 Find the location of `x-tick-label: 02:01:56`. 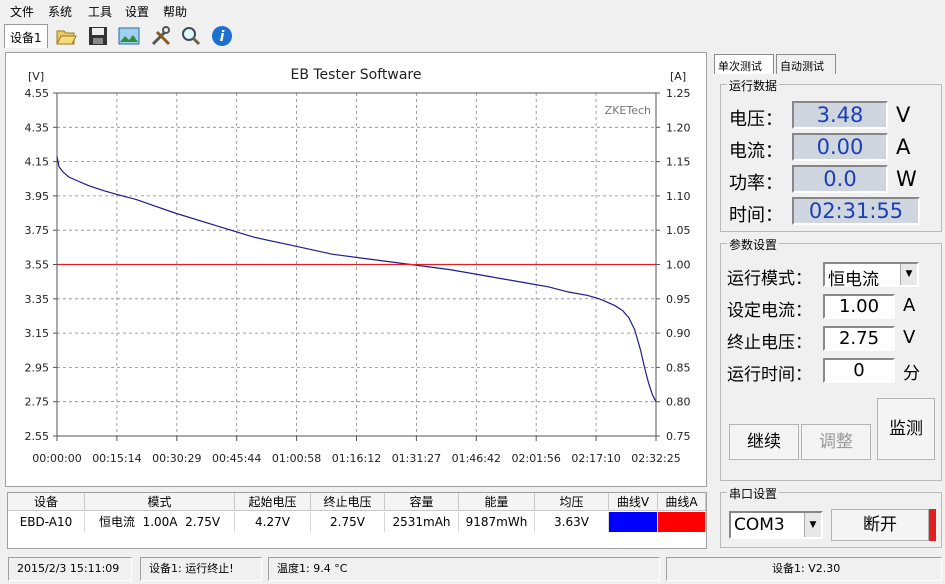

x-tick-label: 02:01:56 is located at coordinates (535, 458).